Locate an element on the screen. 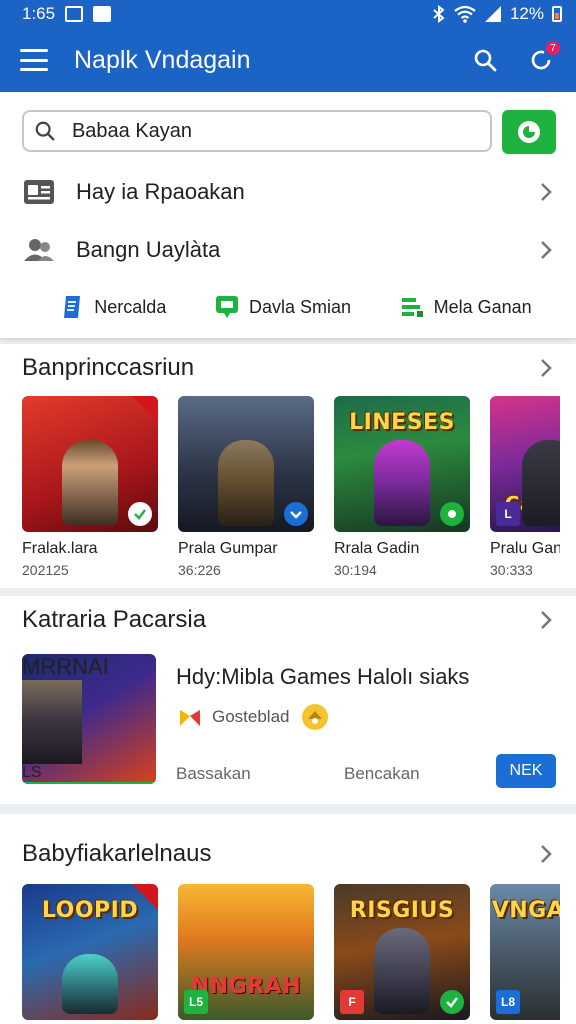 The width and height of the screenshot is (576, 1024). id-card-icon is located at coordinates (39, 192).